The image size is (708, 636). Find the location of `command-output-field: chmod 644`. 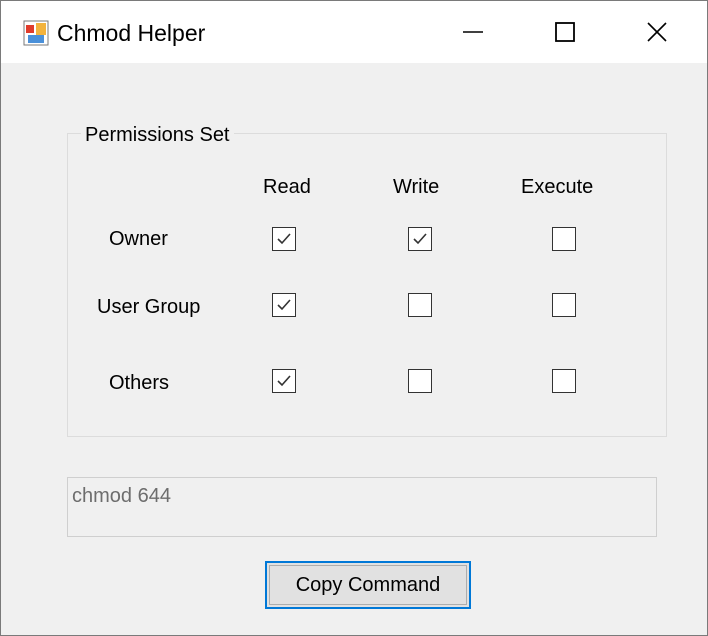

command-output-field: chmod 644 is located at coordinates (362, 507).